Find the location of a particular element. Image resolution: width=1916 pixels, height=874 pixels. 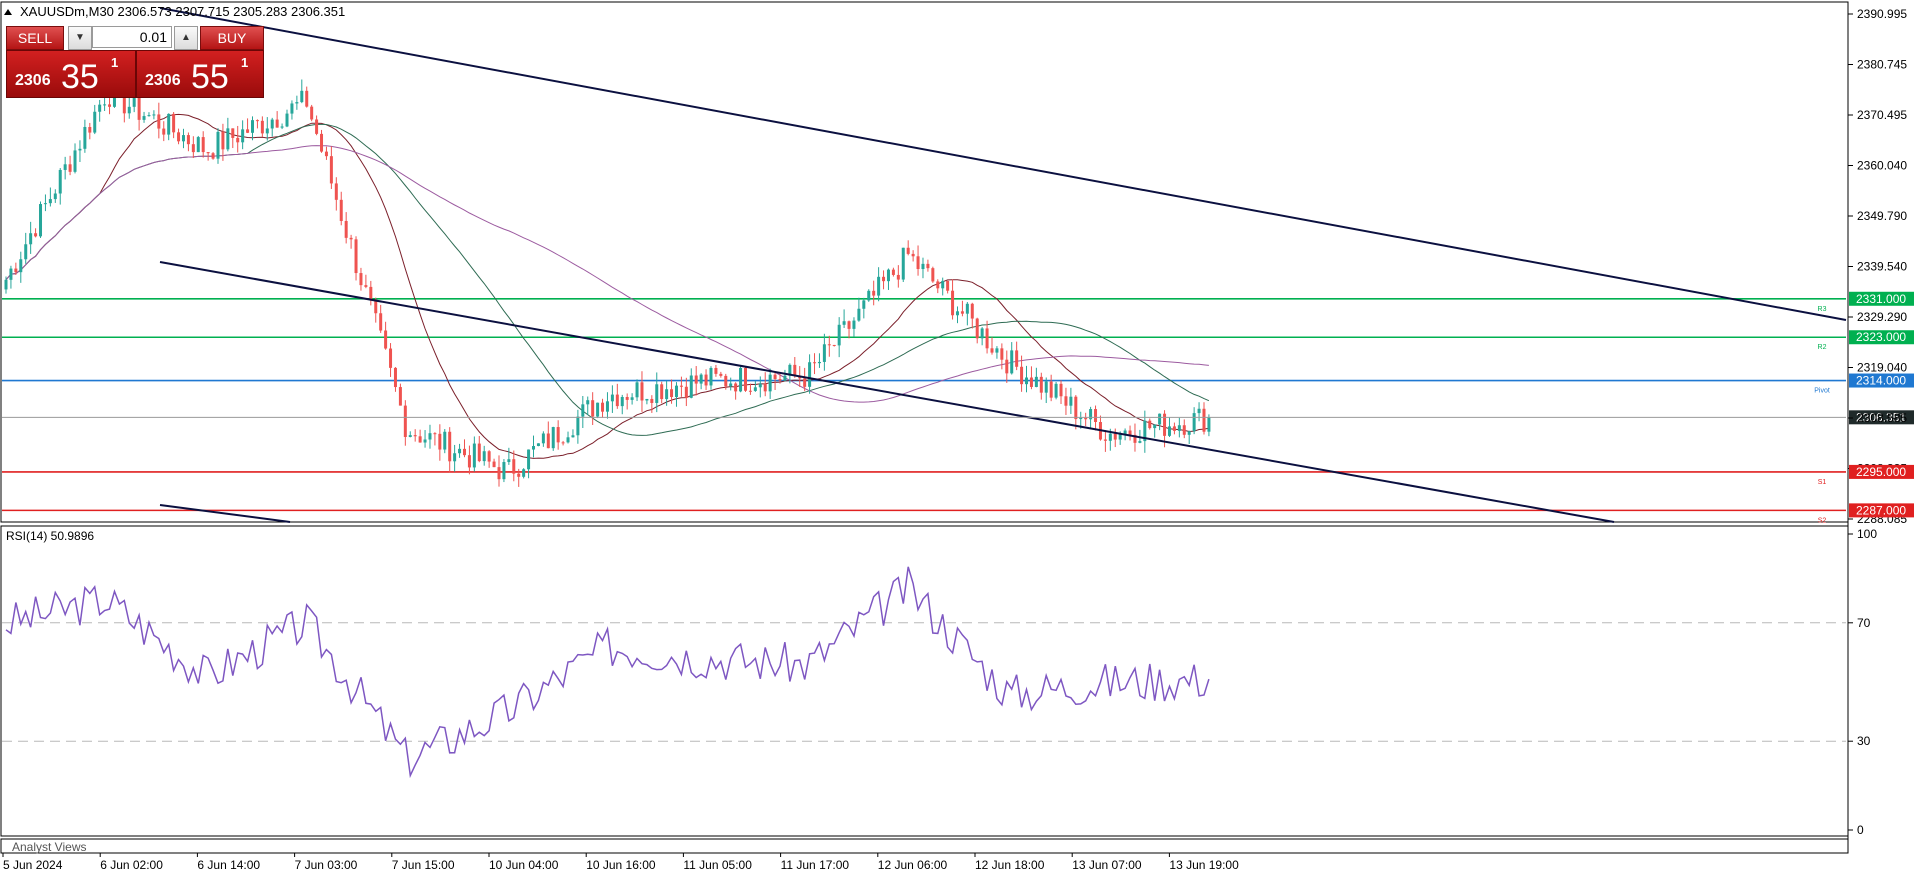

level-price-label: 2295.000 is located at coordinates (1881, 472).